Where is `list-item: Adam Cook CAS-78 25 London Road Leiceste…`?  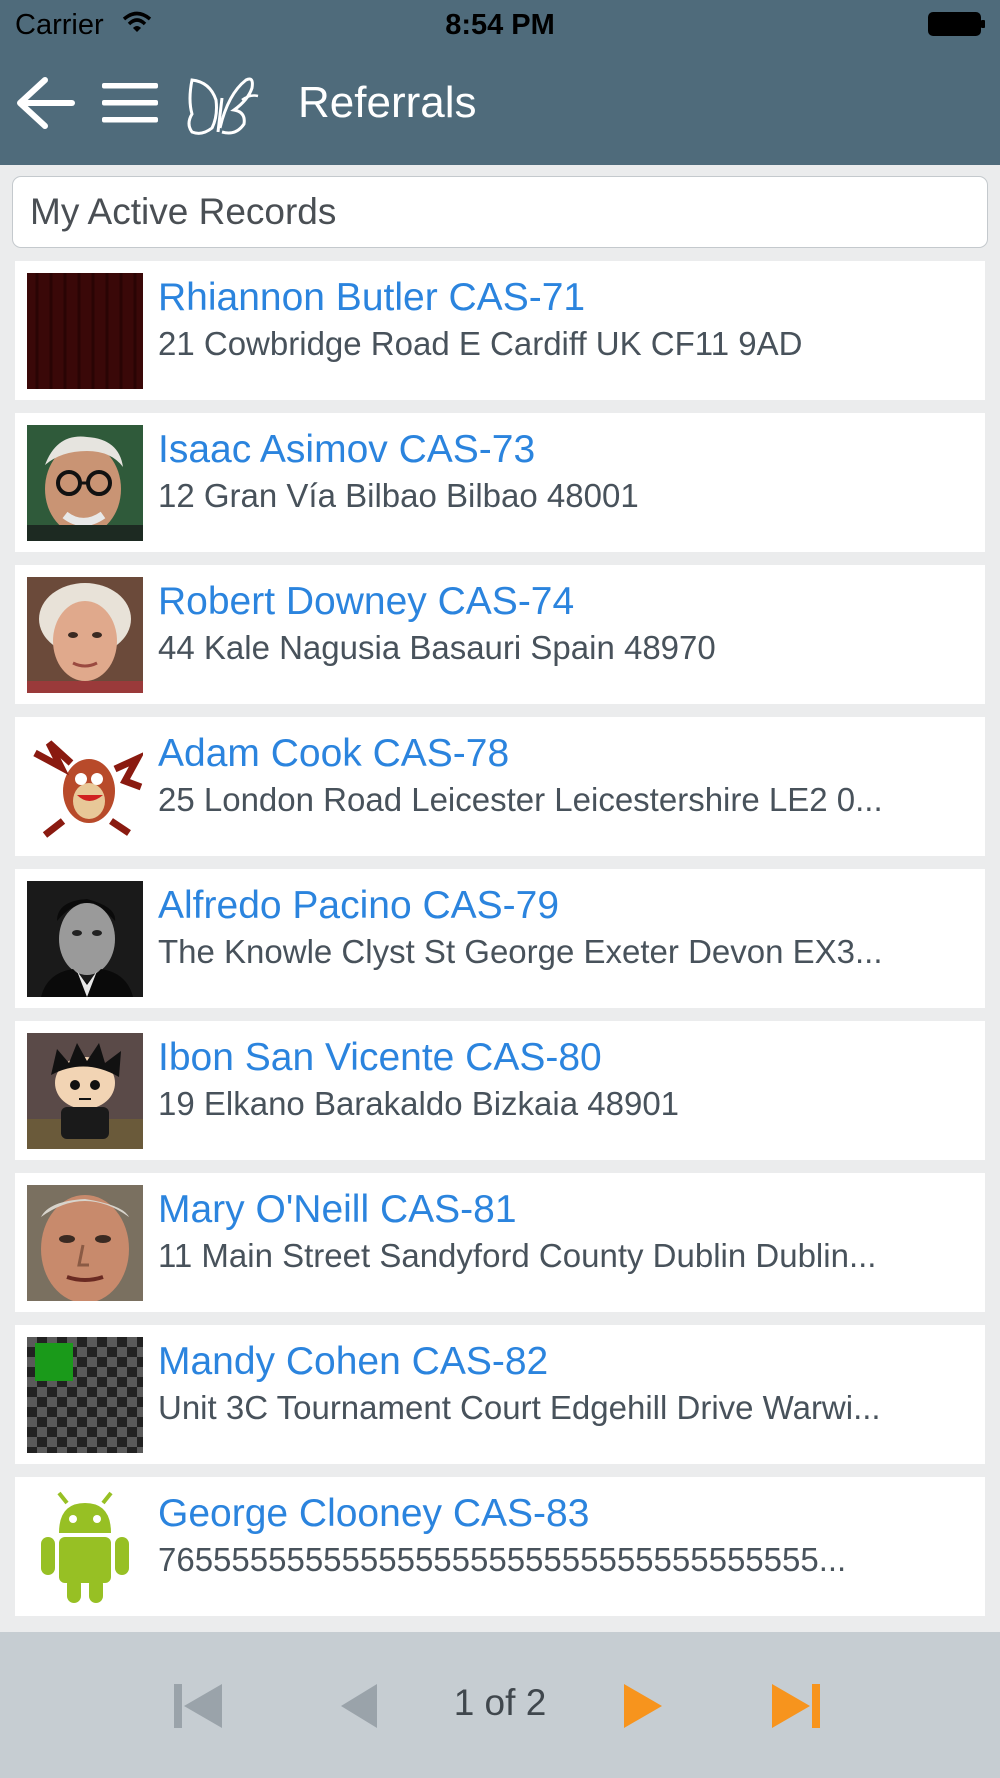 list-item: Adam Cook CAS-78 25 London Road Leiceste… is located at coordinates (500, 786).